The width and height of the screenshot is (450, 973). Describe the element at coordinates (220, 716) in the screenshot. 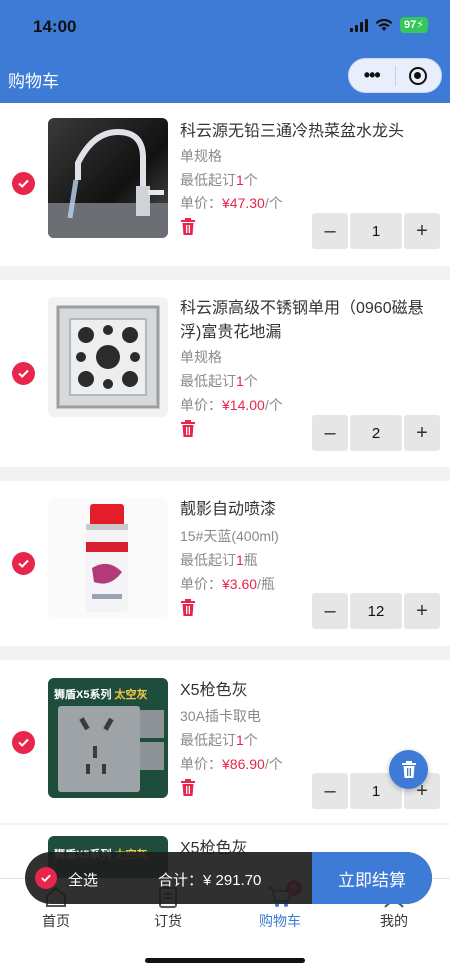

I see `product-spec: 30A插卡取电` at that location.